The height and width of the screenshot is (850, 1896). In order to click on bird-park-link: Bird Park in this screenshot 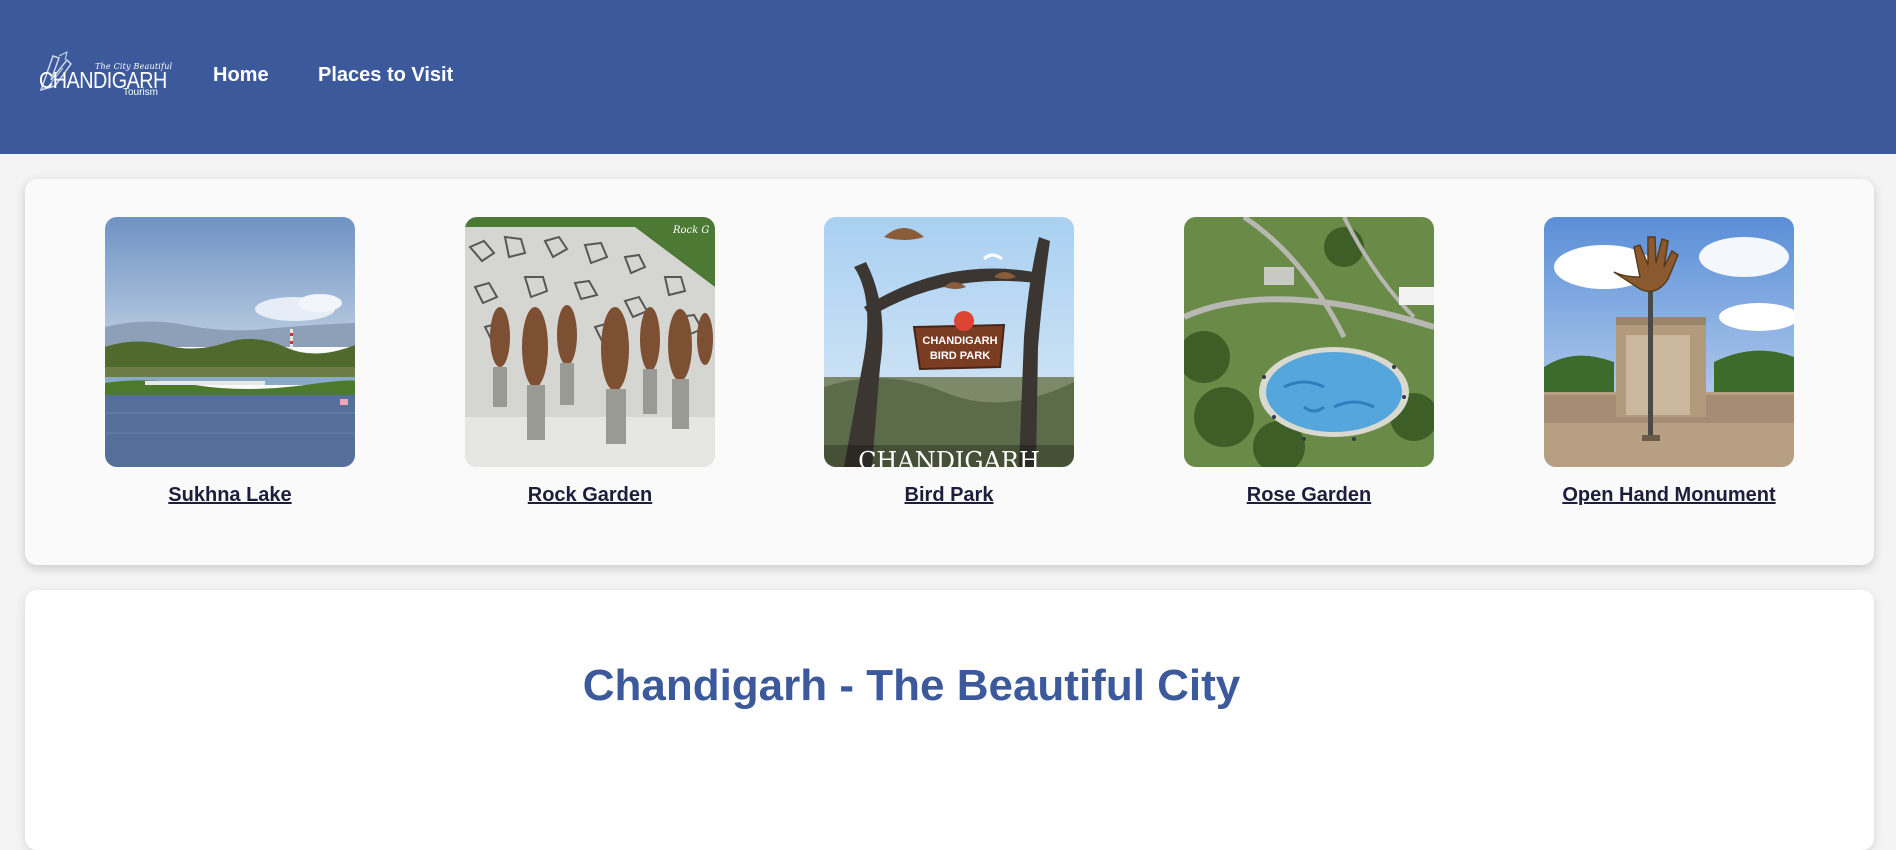, I will do `click(949, 495)`.